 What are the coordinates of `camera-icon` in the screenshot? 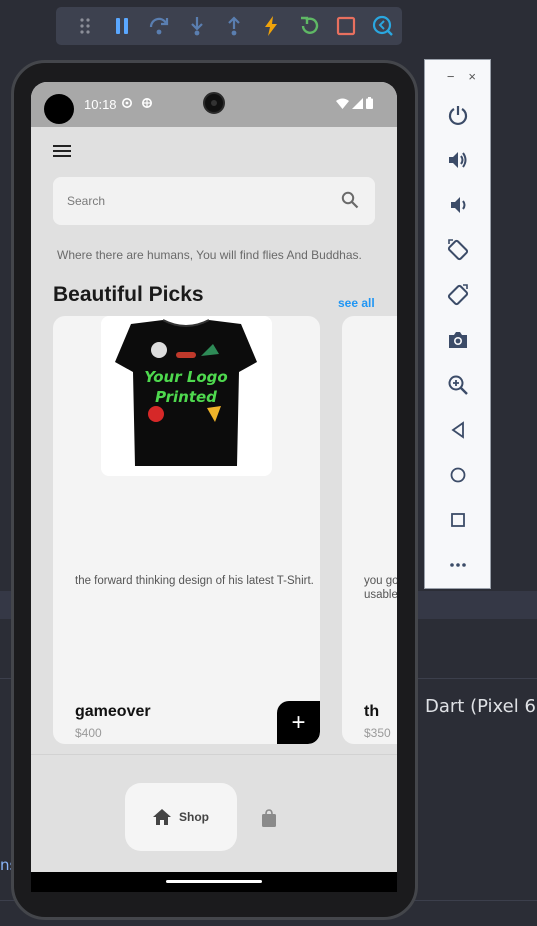 It's located at (457, 339).